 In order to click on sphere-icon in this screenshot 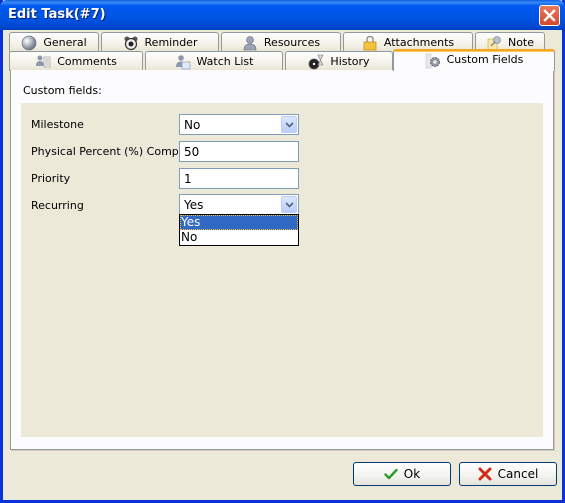, I will do `click(29, 43)`.